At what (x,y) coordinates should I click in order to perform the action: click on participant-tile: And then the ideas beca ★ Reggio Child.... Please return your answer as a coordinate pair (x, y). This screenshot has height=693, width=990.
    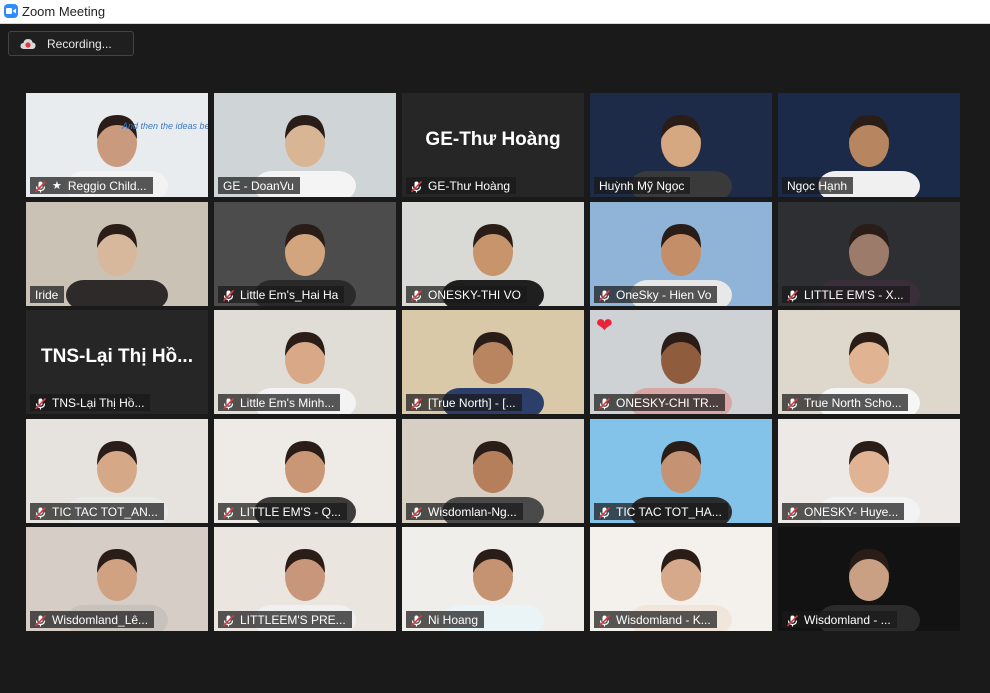
    Looking at the image, I should click on (117, 145).